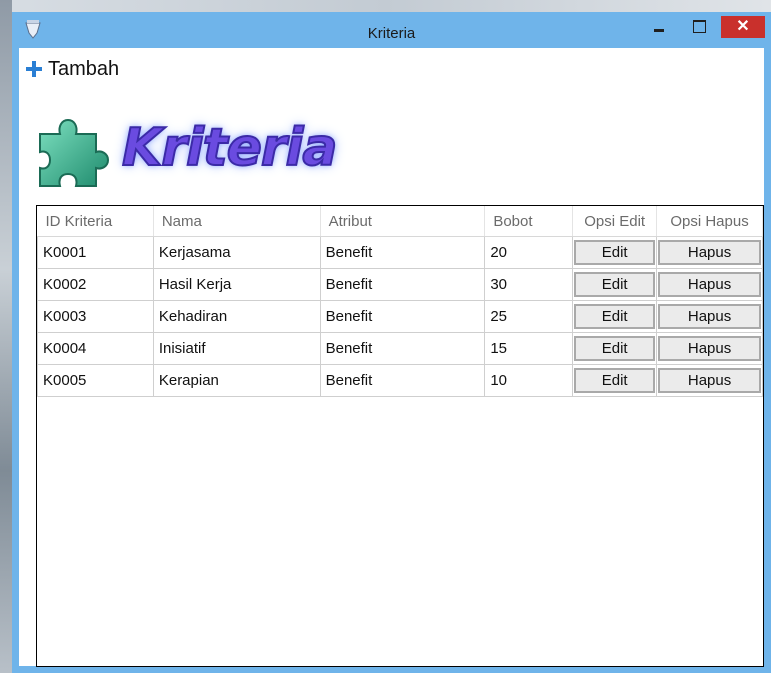  What do you see at coordinates (74, 152) in the screenshot?
I see `puzzle-piece-icon` at bounding box center [74, 152].